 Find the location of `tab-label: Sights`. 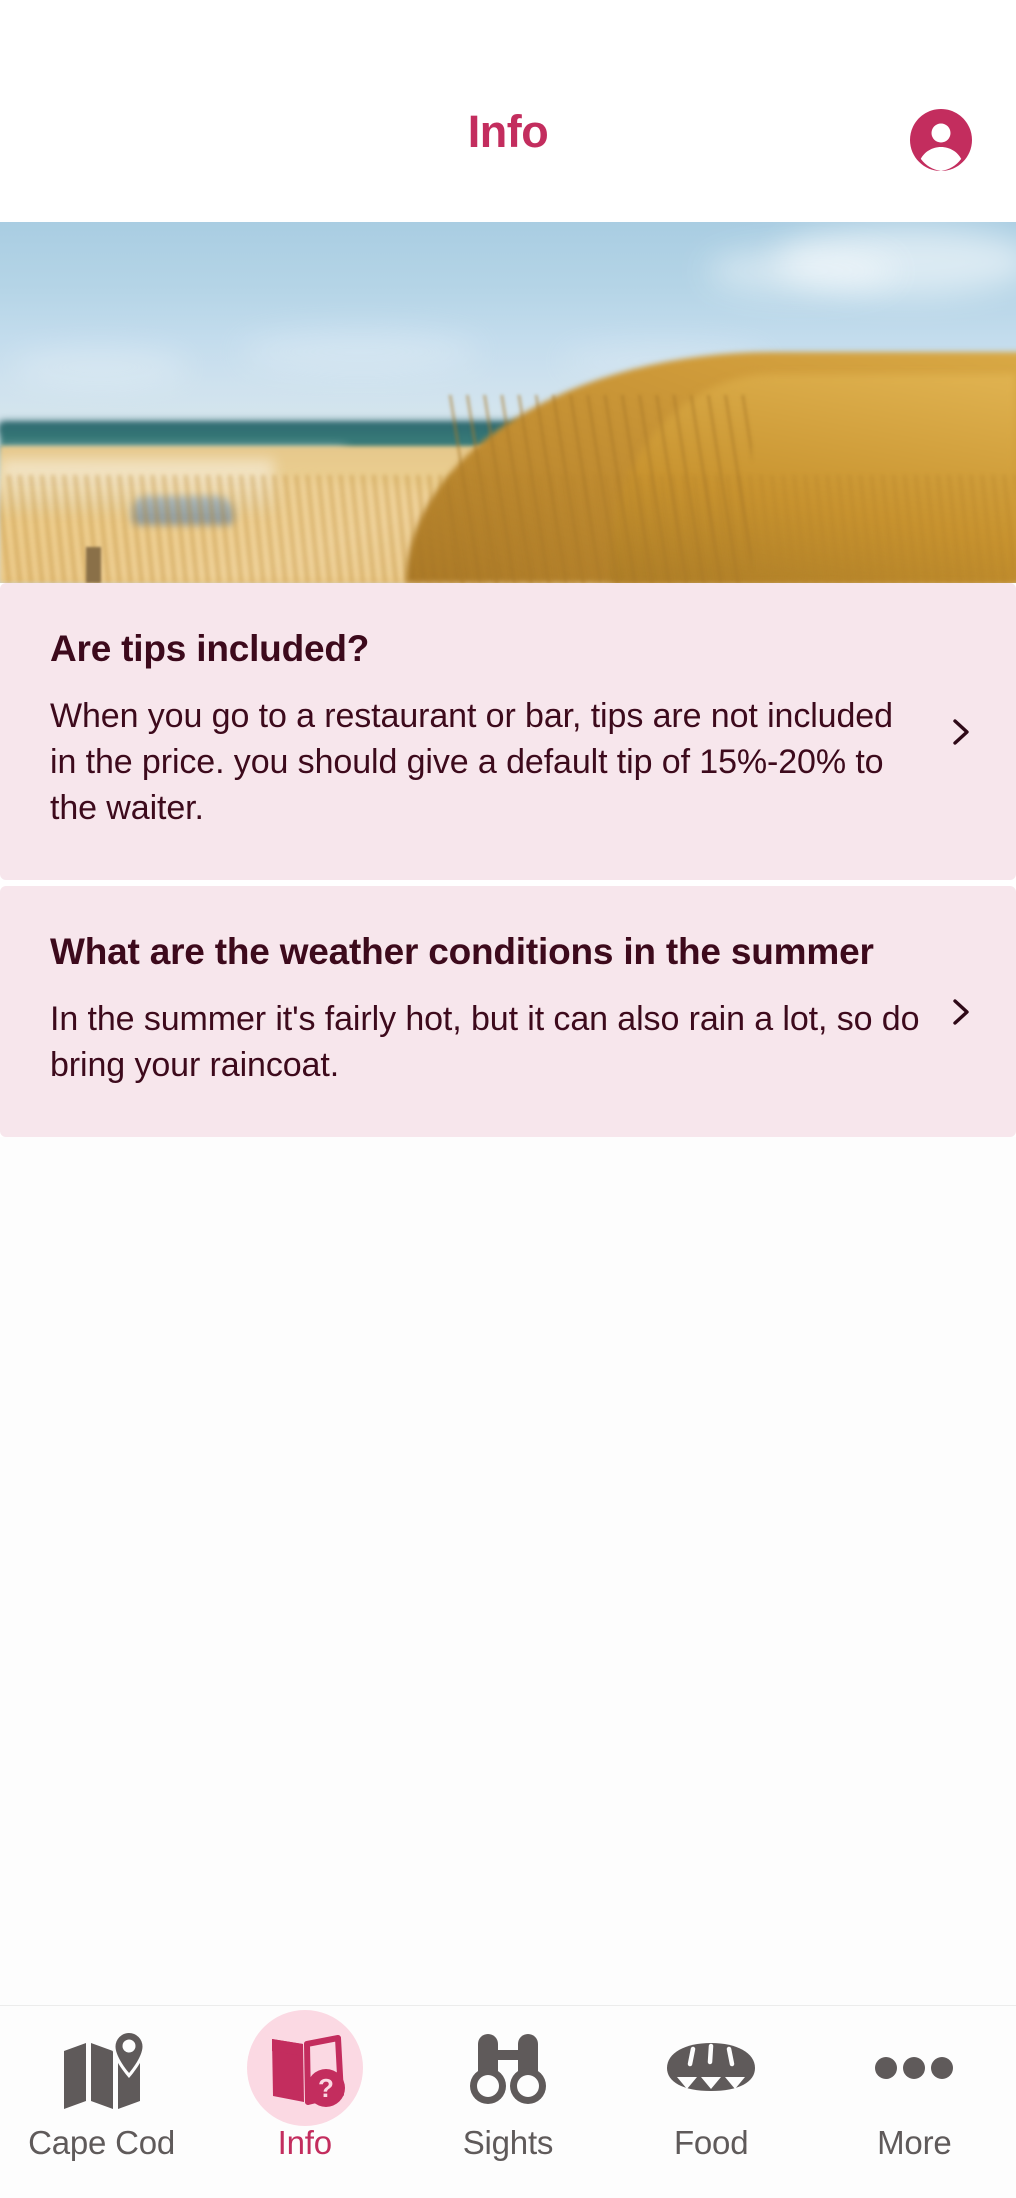

tab-label: Sights is located at coordinates (508, 2142).